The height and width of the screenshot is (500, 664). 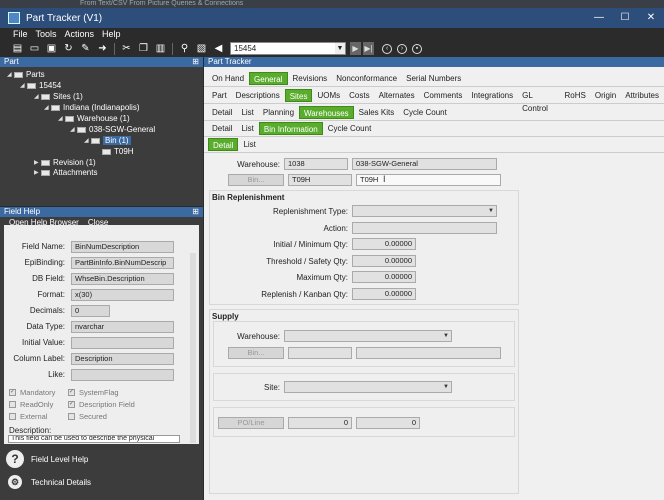 What do you see at coordinates (247, 112) in the screenshot?
I see `tab-site-list: List` at bounding box center [247, 112].